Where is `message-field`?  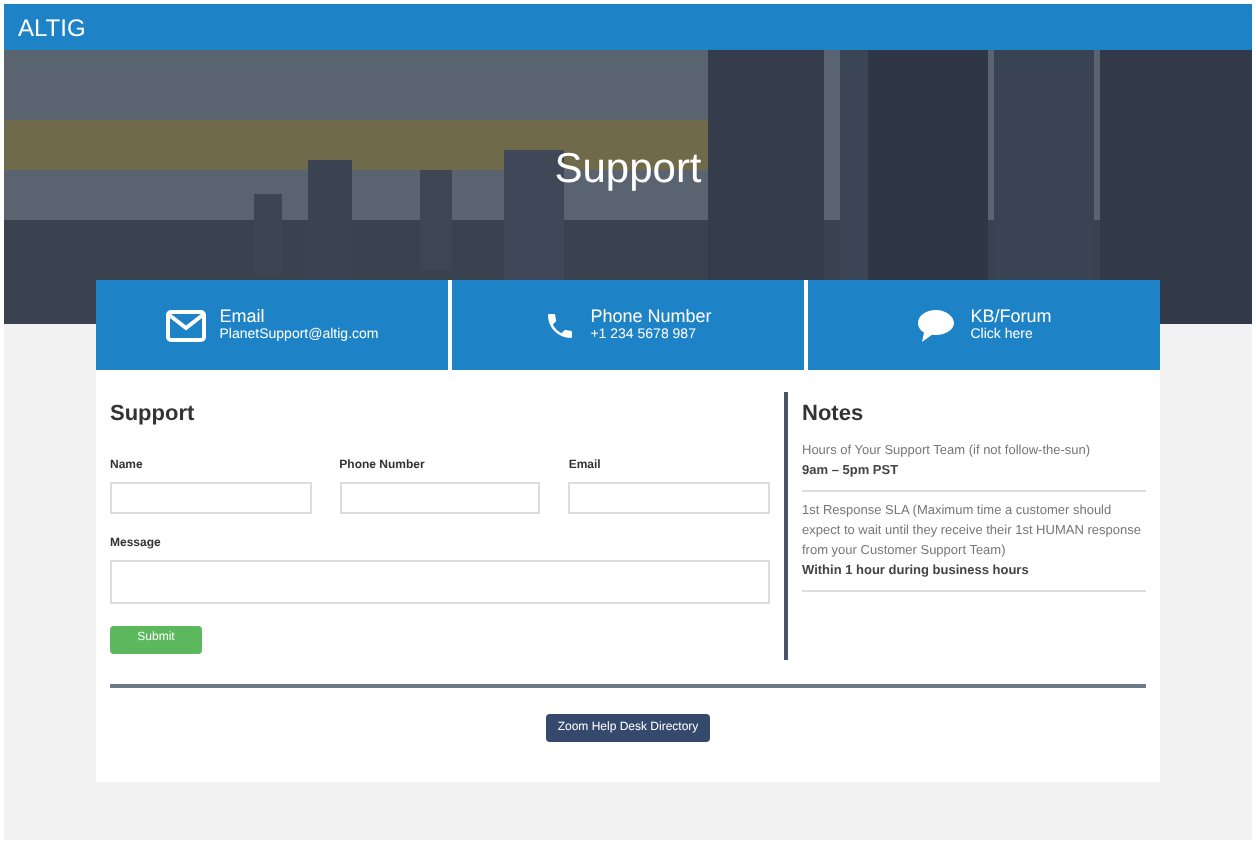
message-field is located at coordinates (440, 581).